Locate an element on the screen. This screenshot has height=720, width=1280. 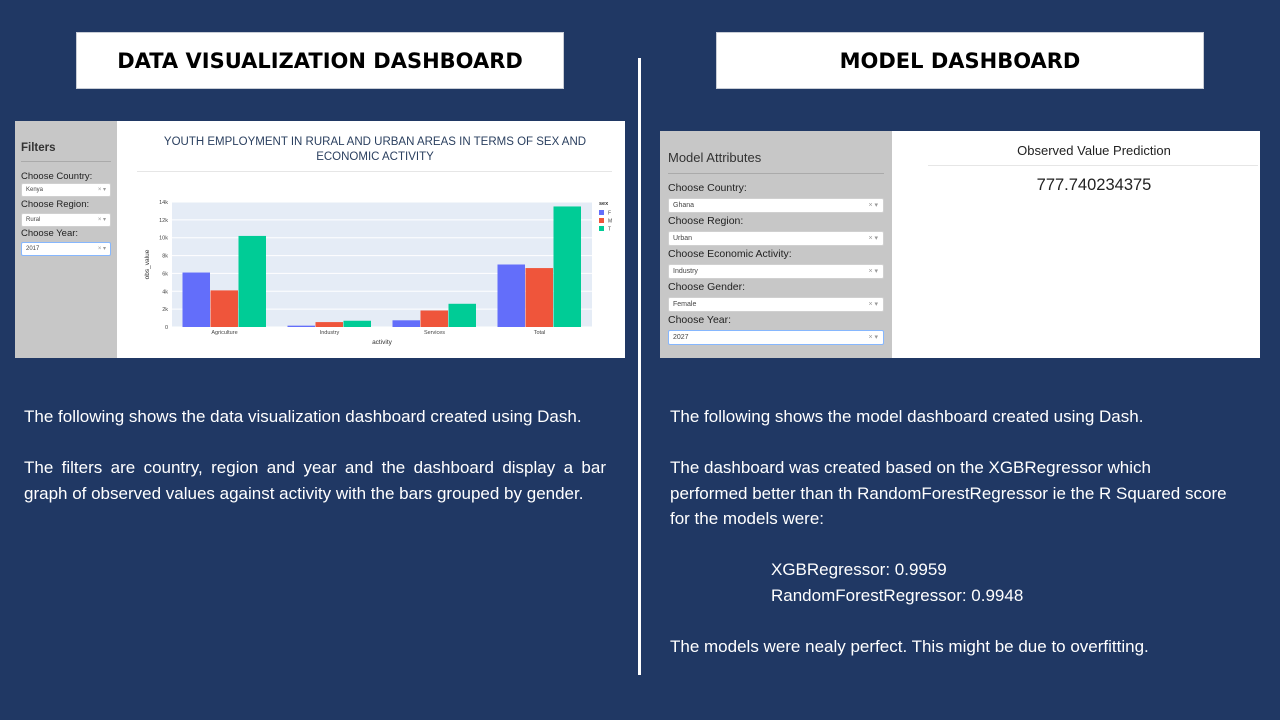
model-dashboard-title: MODEL DASHBOARD is located at coordinates (960, 60).